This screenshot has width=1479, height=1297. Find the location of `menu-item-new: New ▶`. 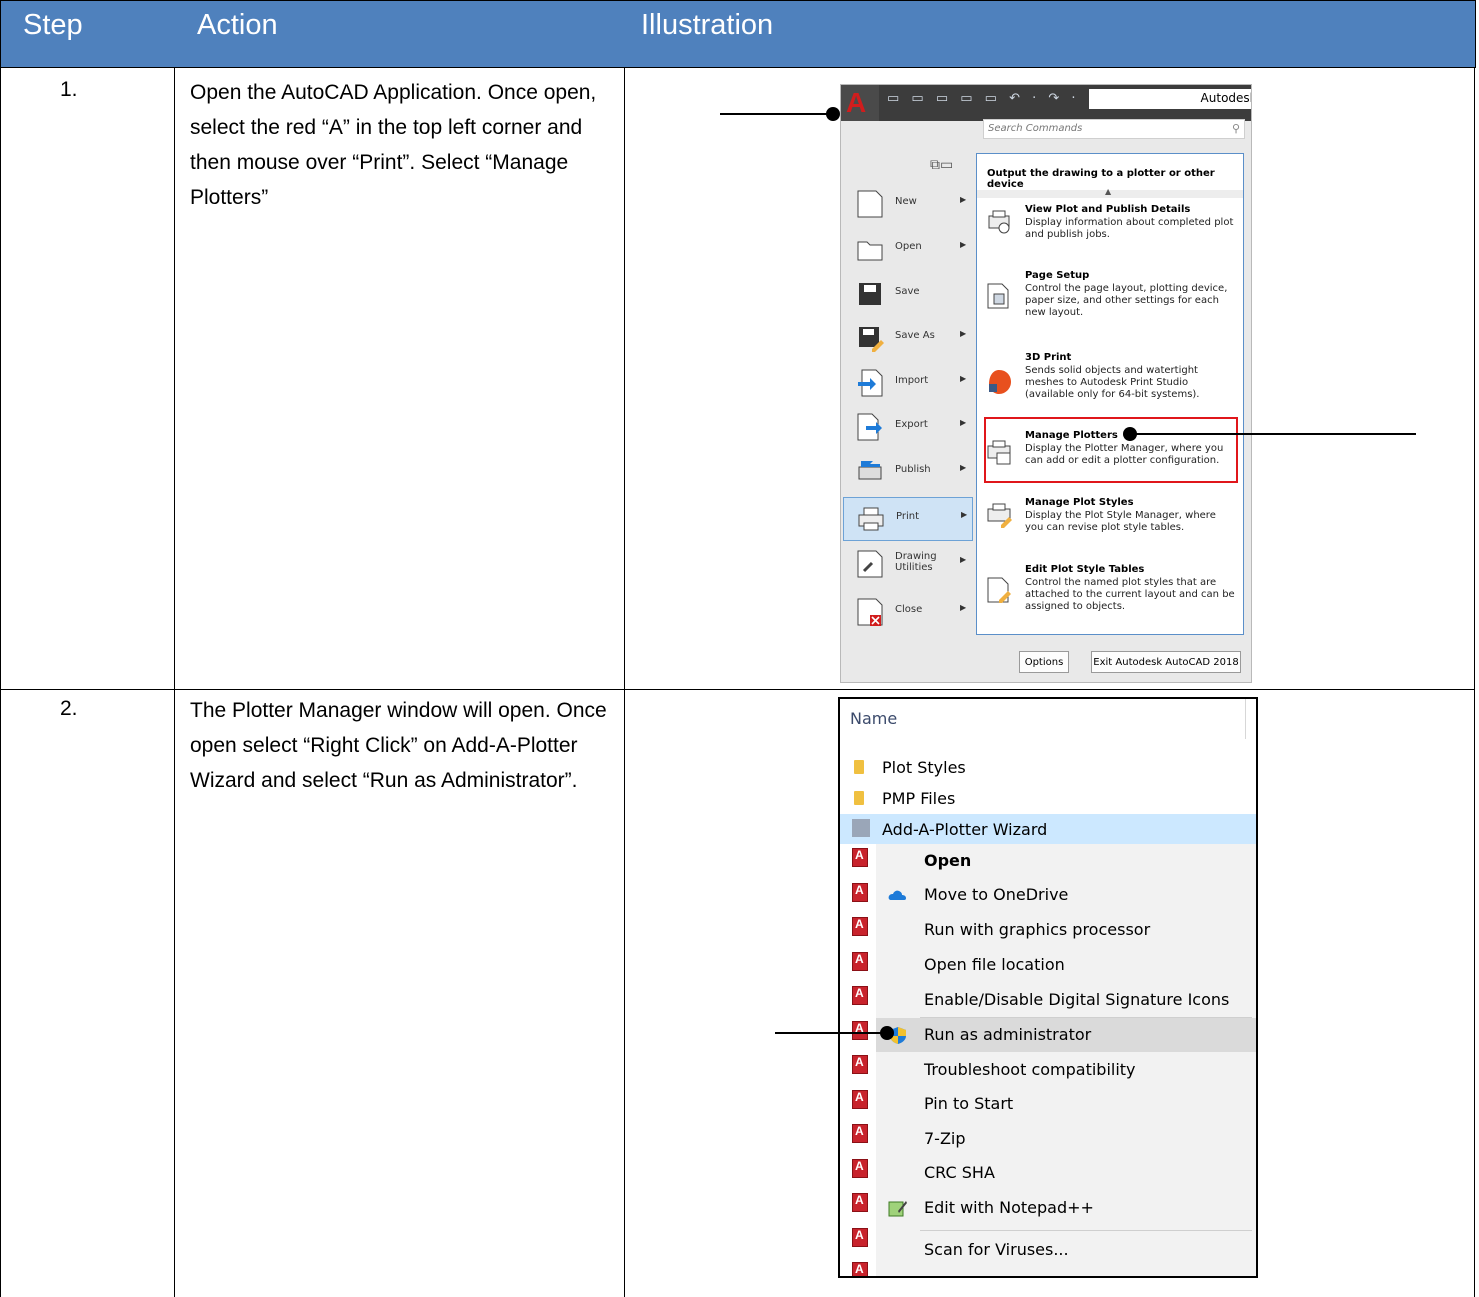

menu-item-new: New ▶ is located at coordinates (908, 205).